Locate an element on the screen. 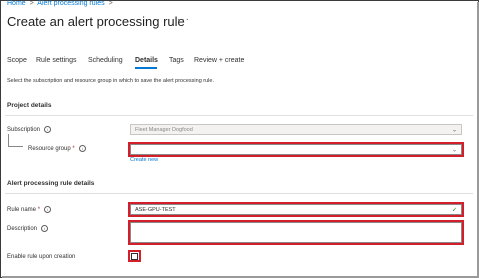  tab-scope: Scope is located at coordinates (17, 60).